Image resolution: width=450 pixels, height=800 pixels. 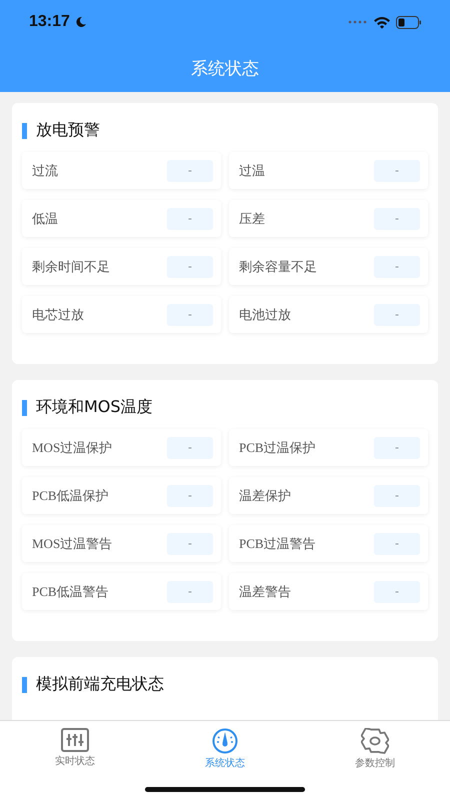 What do you see at coordinates (265, 591) in the screenshot?
I see `status-label: 温差警告` at bounding box center [265, 591].